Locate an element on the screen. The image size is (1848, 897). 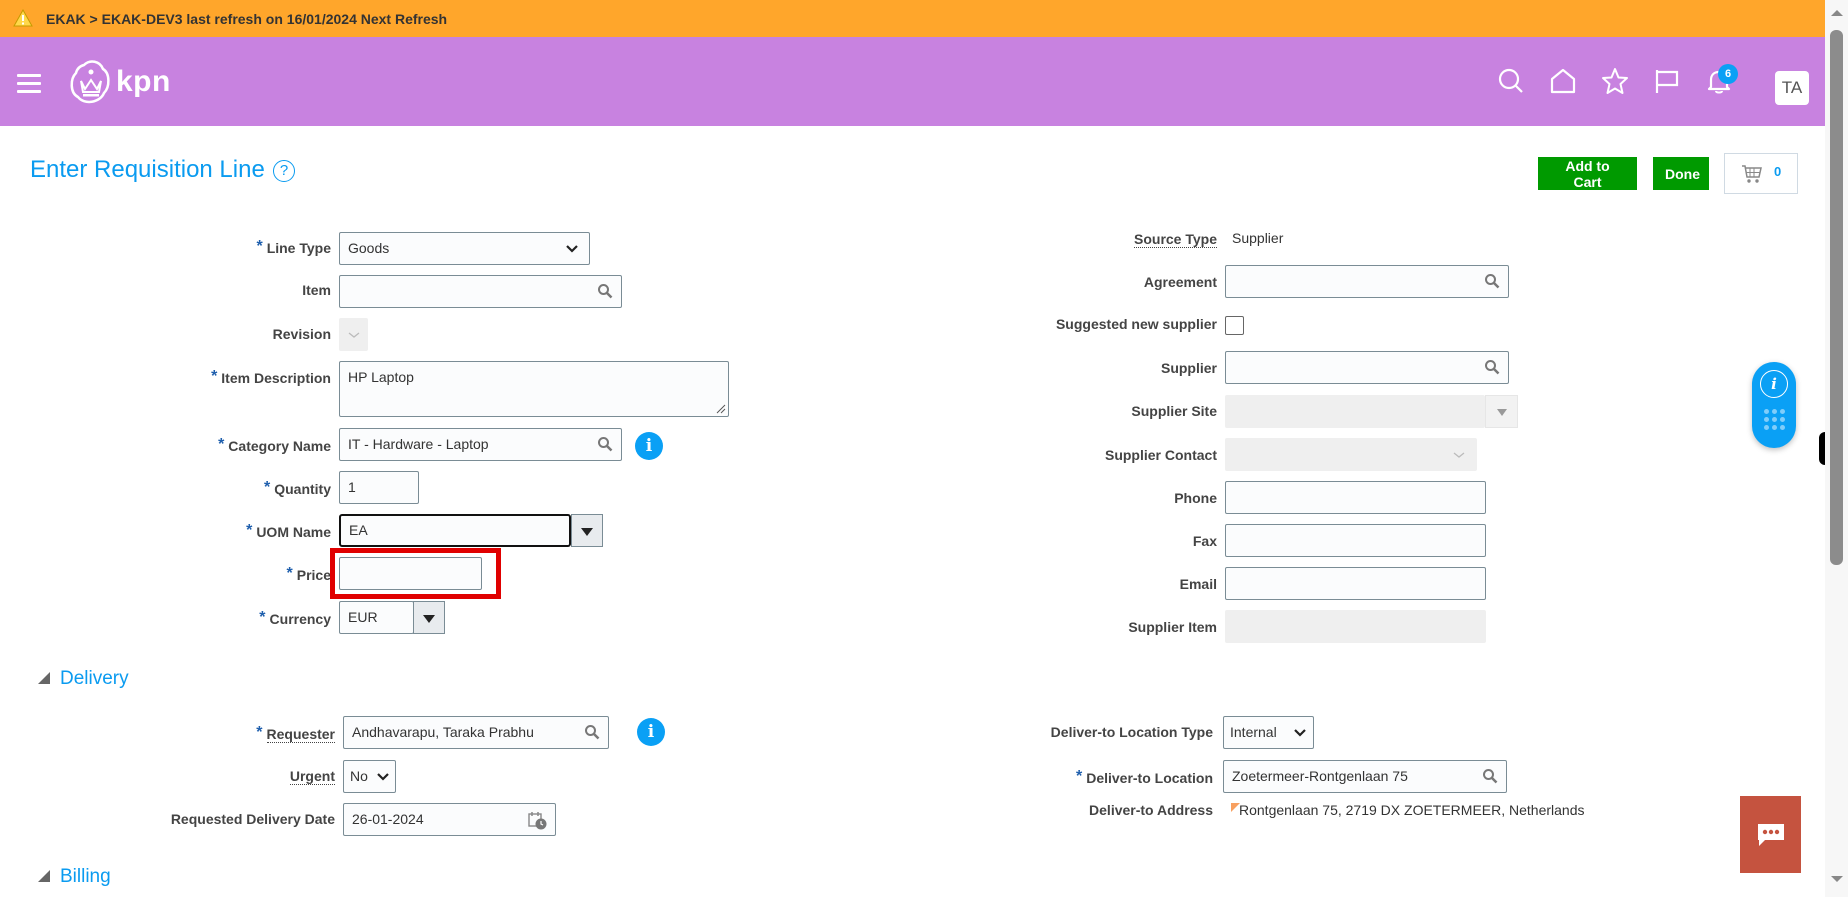
category-name-label: * Category Name is located at coordinates (274, 445).